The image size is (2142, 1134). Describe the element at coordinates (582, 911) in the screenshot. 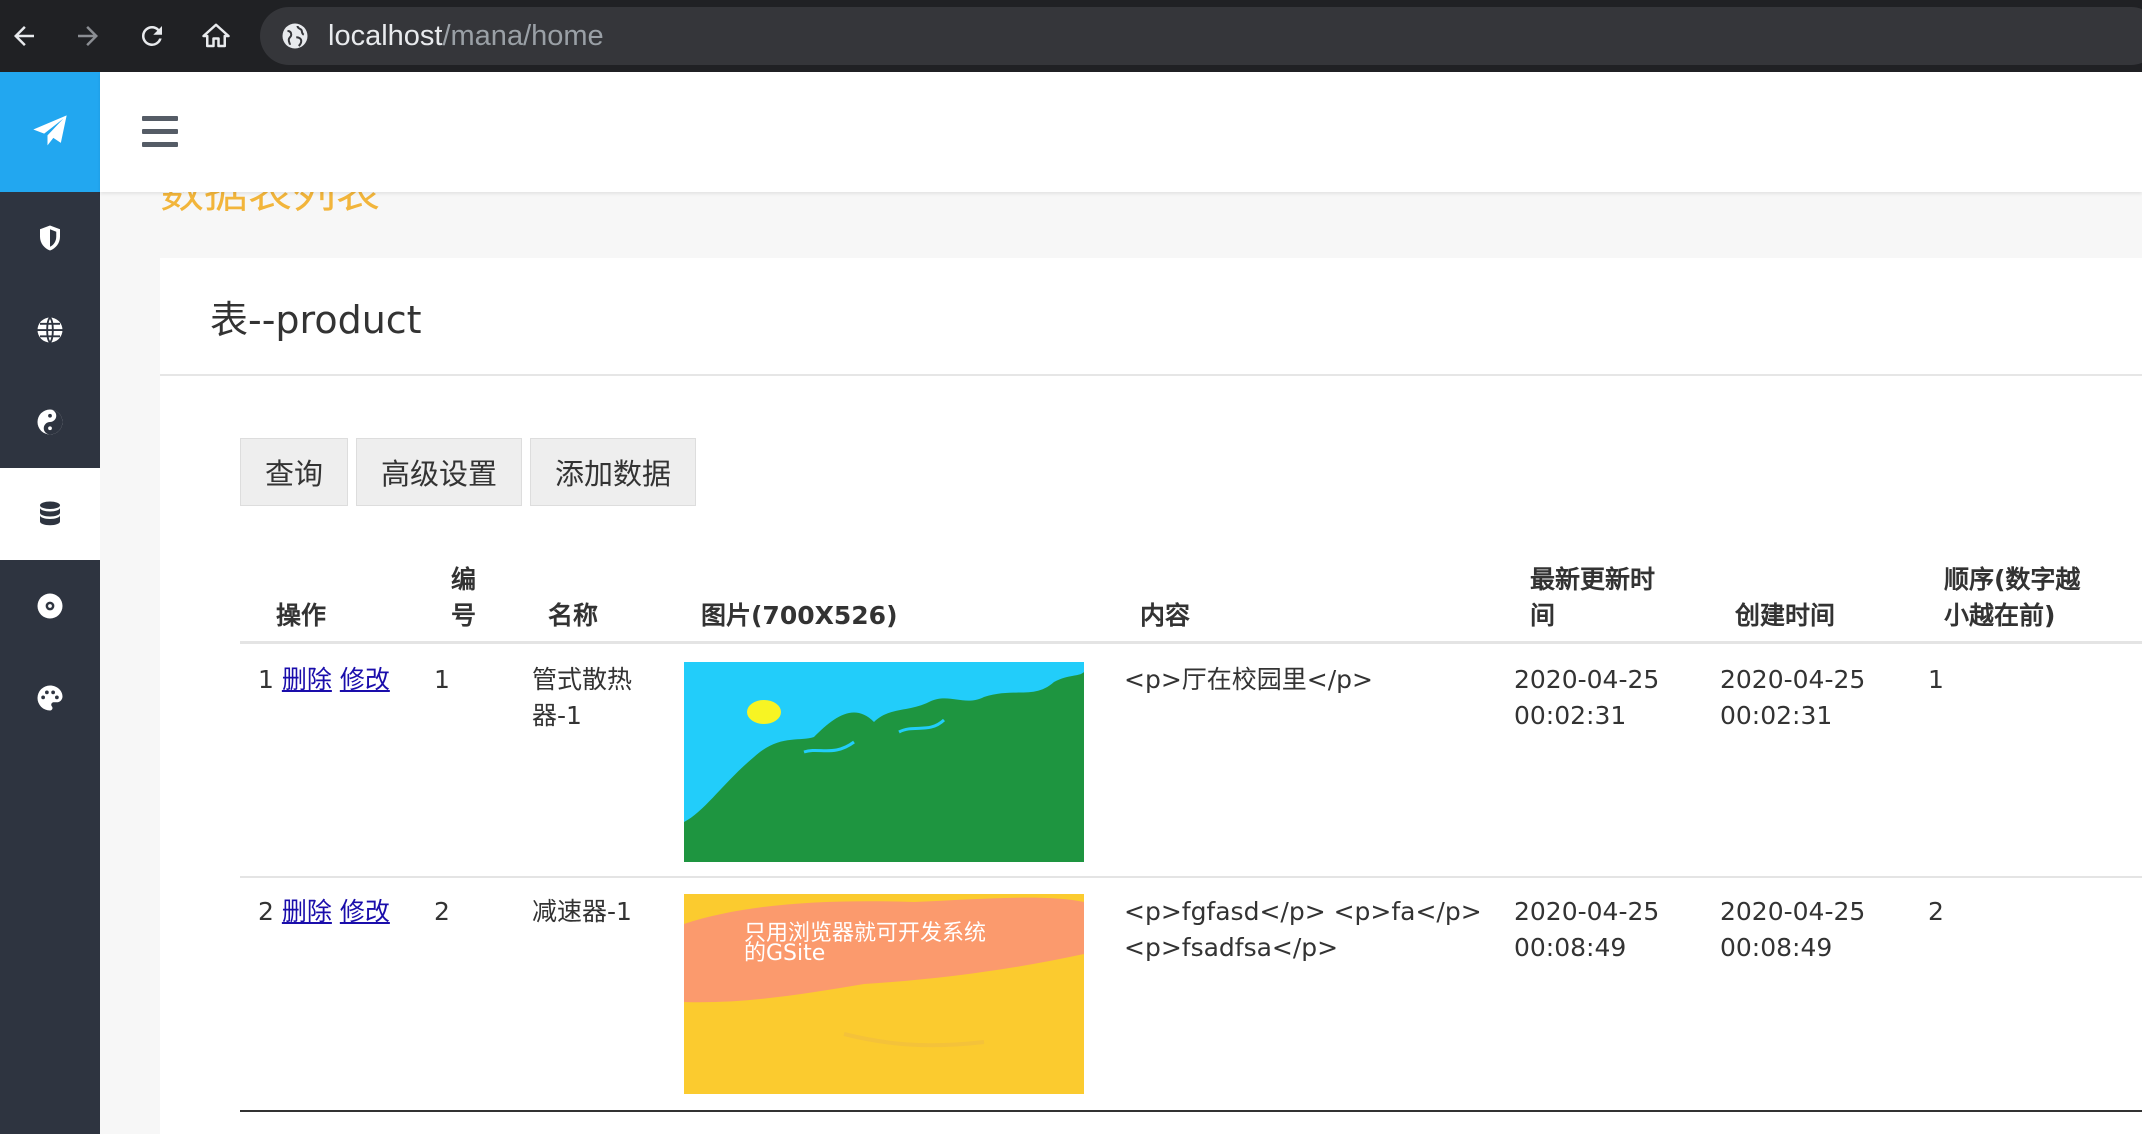

I see `cell-name-line1: 减速器-1` at that location.